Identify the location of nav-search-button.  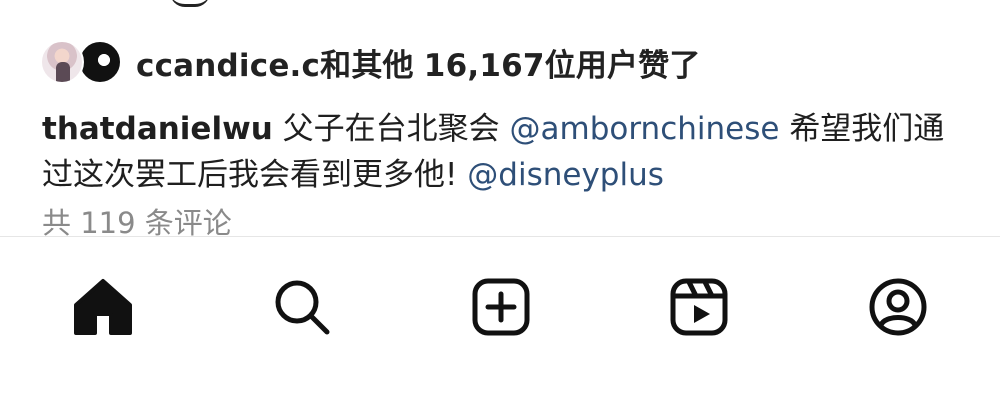
(302, 307).